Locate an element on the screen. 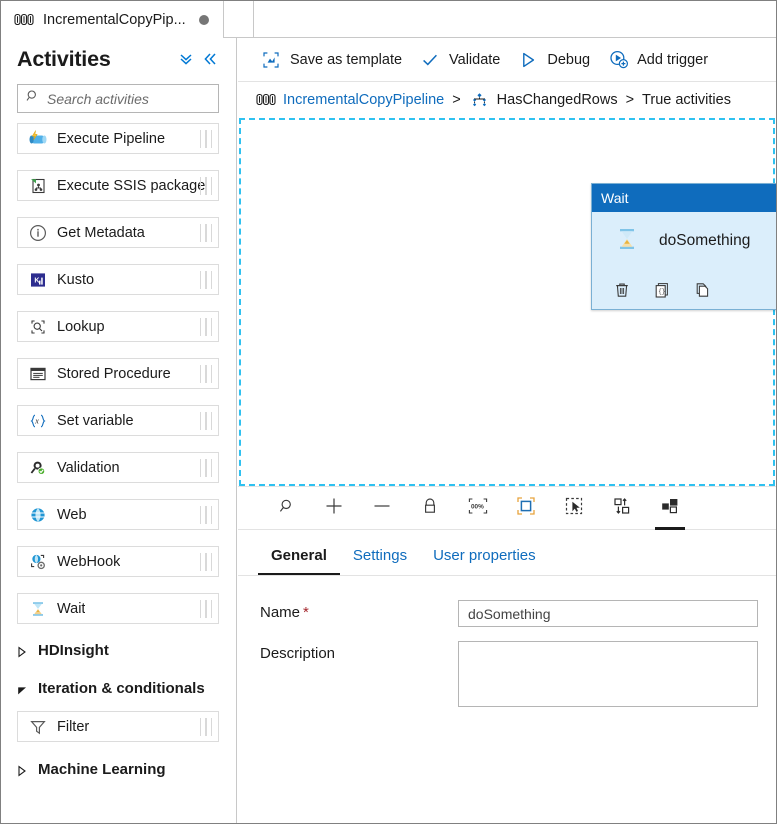  node-type-label: Wait is located at coordinates (684, 198).